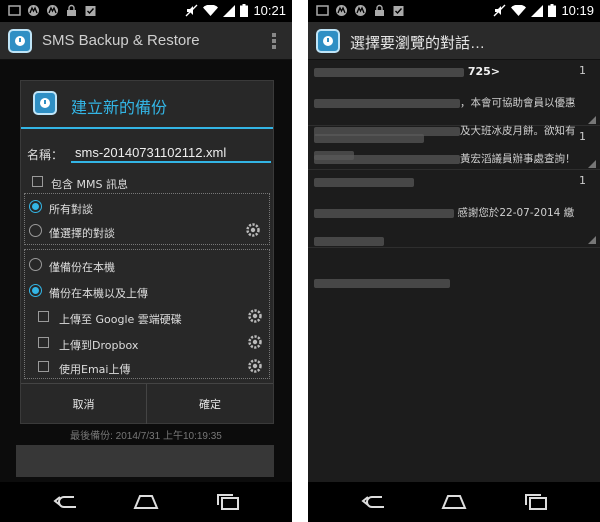  Describe the element at coordinates (89, 184) in the screenshot. I see `include-mms-label: 包含 MMS 訊息` at that location.